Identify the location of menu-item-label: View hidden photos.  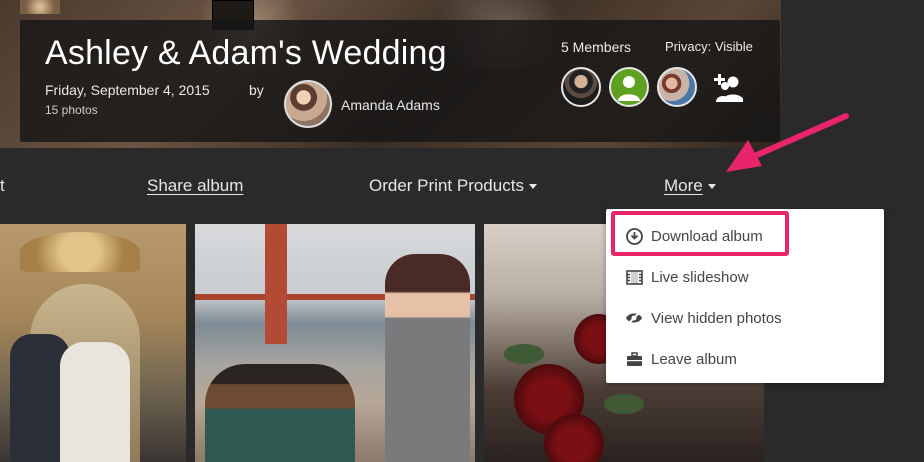
(716, 318).